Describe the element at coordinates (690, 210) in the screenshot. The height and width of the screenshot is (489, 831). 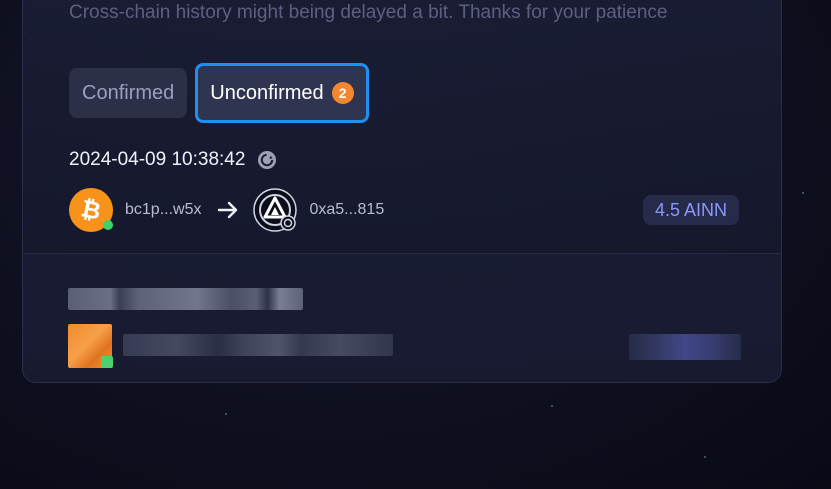
I see `amount-badge: 4.5 AINN` at that location.